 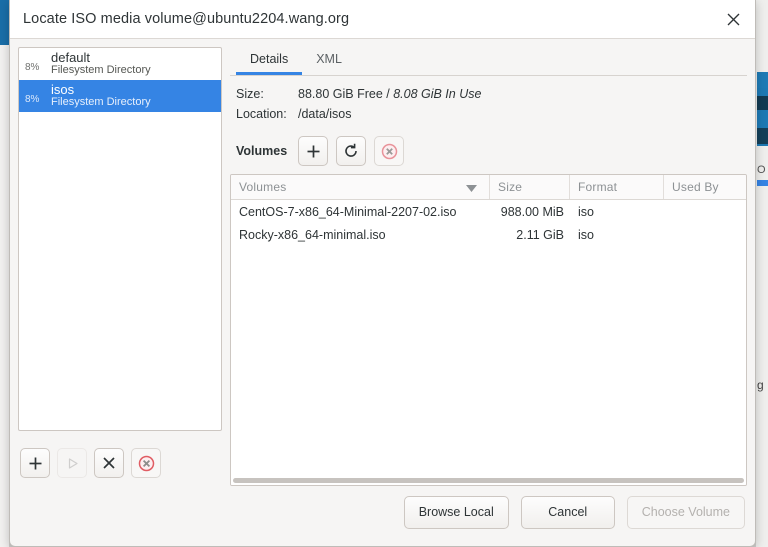 I want to click on background-left-clipped-text, so click(x=4, y=495).